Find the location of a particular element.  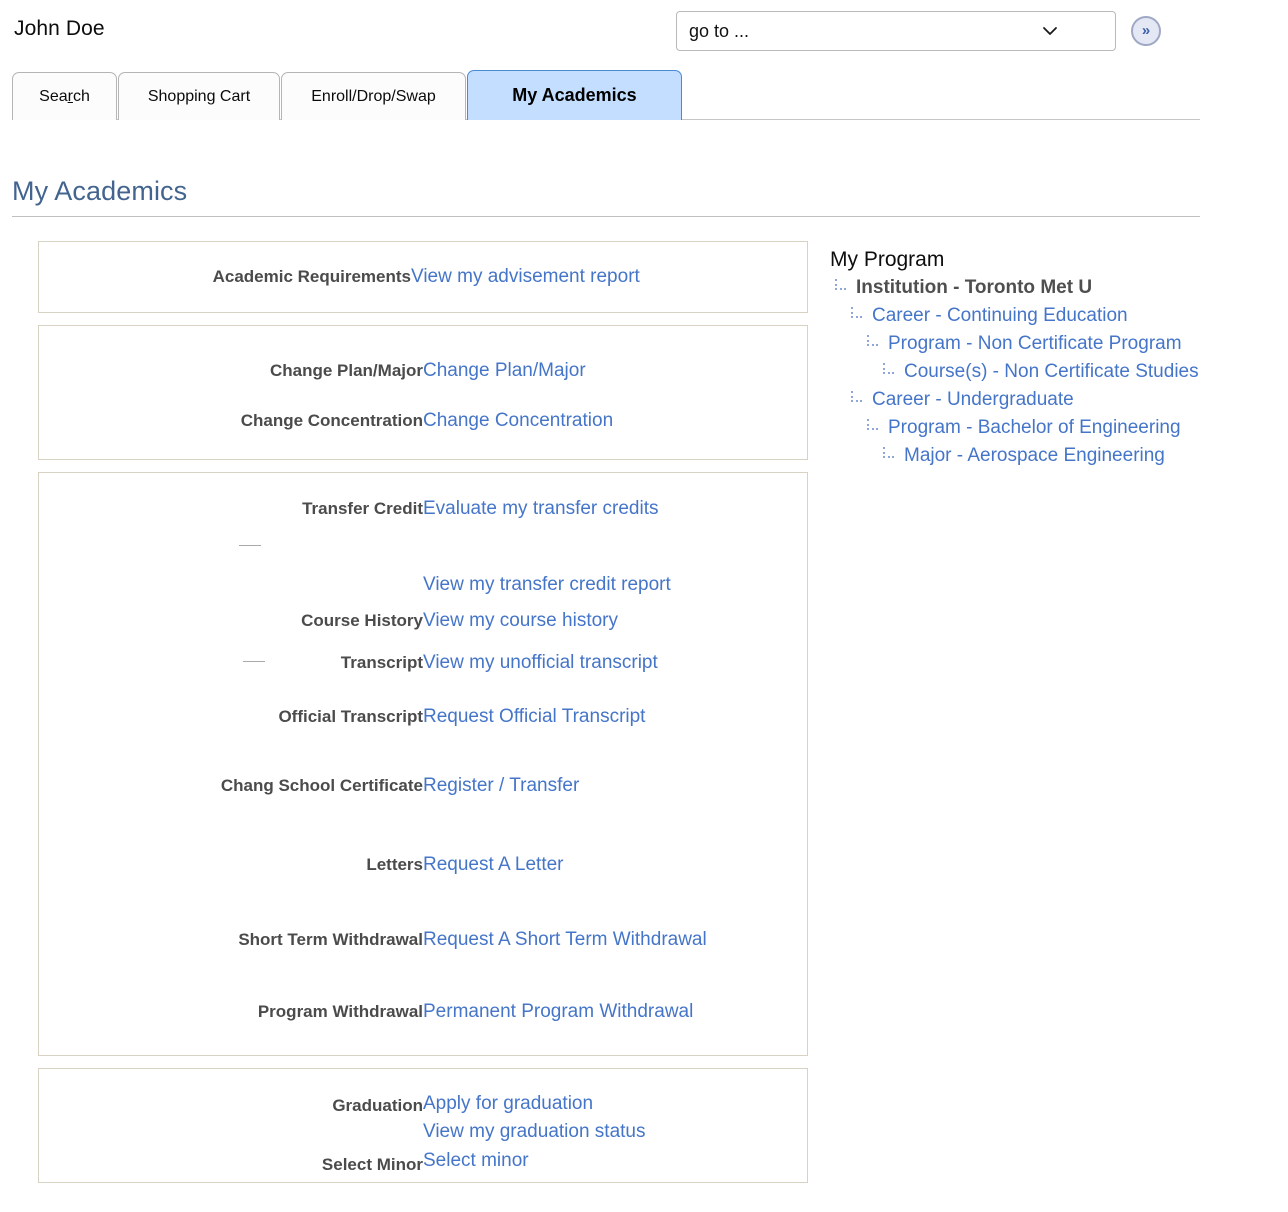

tree-node-program-non-certificate: Program - Non Certificate Program is located at coordinates (1071, 346).